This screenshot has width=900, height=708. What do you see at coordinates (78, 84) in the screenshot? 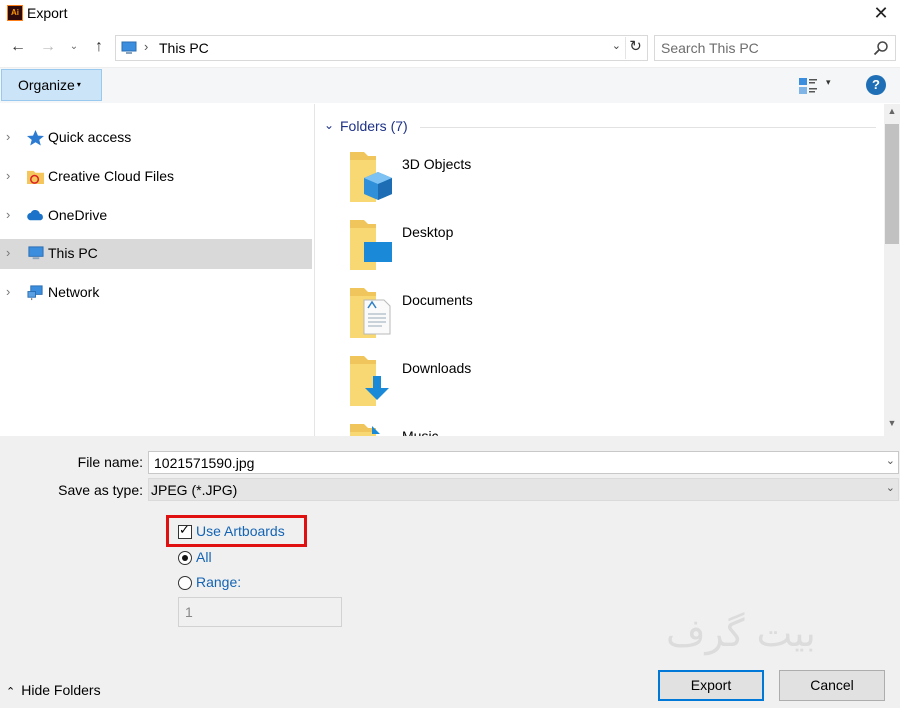
I see `organize-caret-icon: ▾` at bounding box center [78, 84].